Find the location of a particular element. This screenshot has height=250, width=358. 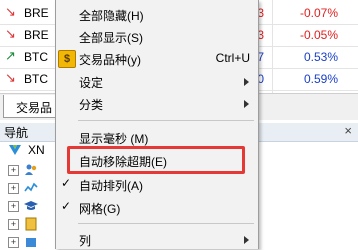

daily-change: 0.53% is located at coordinates (320, 57).